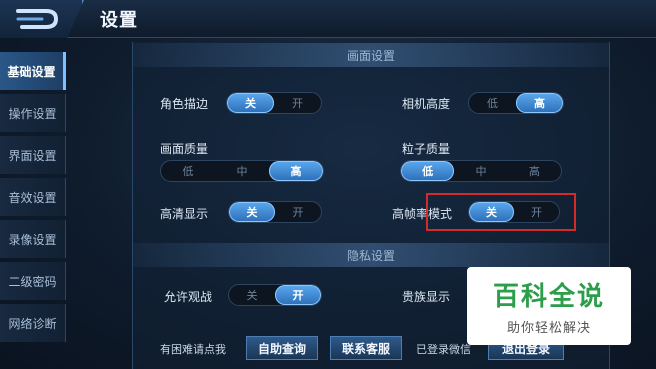  Describe the element at coordinates (37, 19) in the screenshot. I see `back-arrow-icon` at that location.